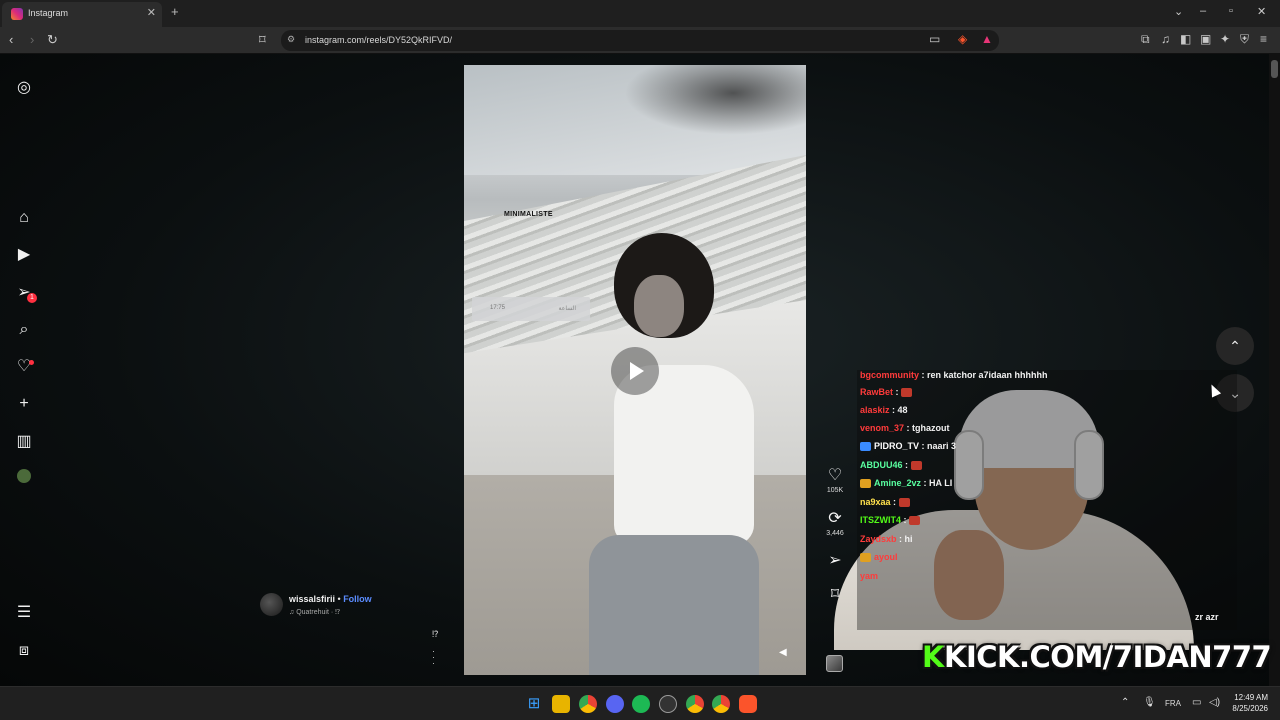  I want to click on spotify-icon, so click(641, 704).